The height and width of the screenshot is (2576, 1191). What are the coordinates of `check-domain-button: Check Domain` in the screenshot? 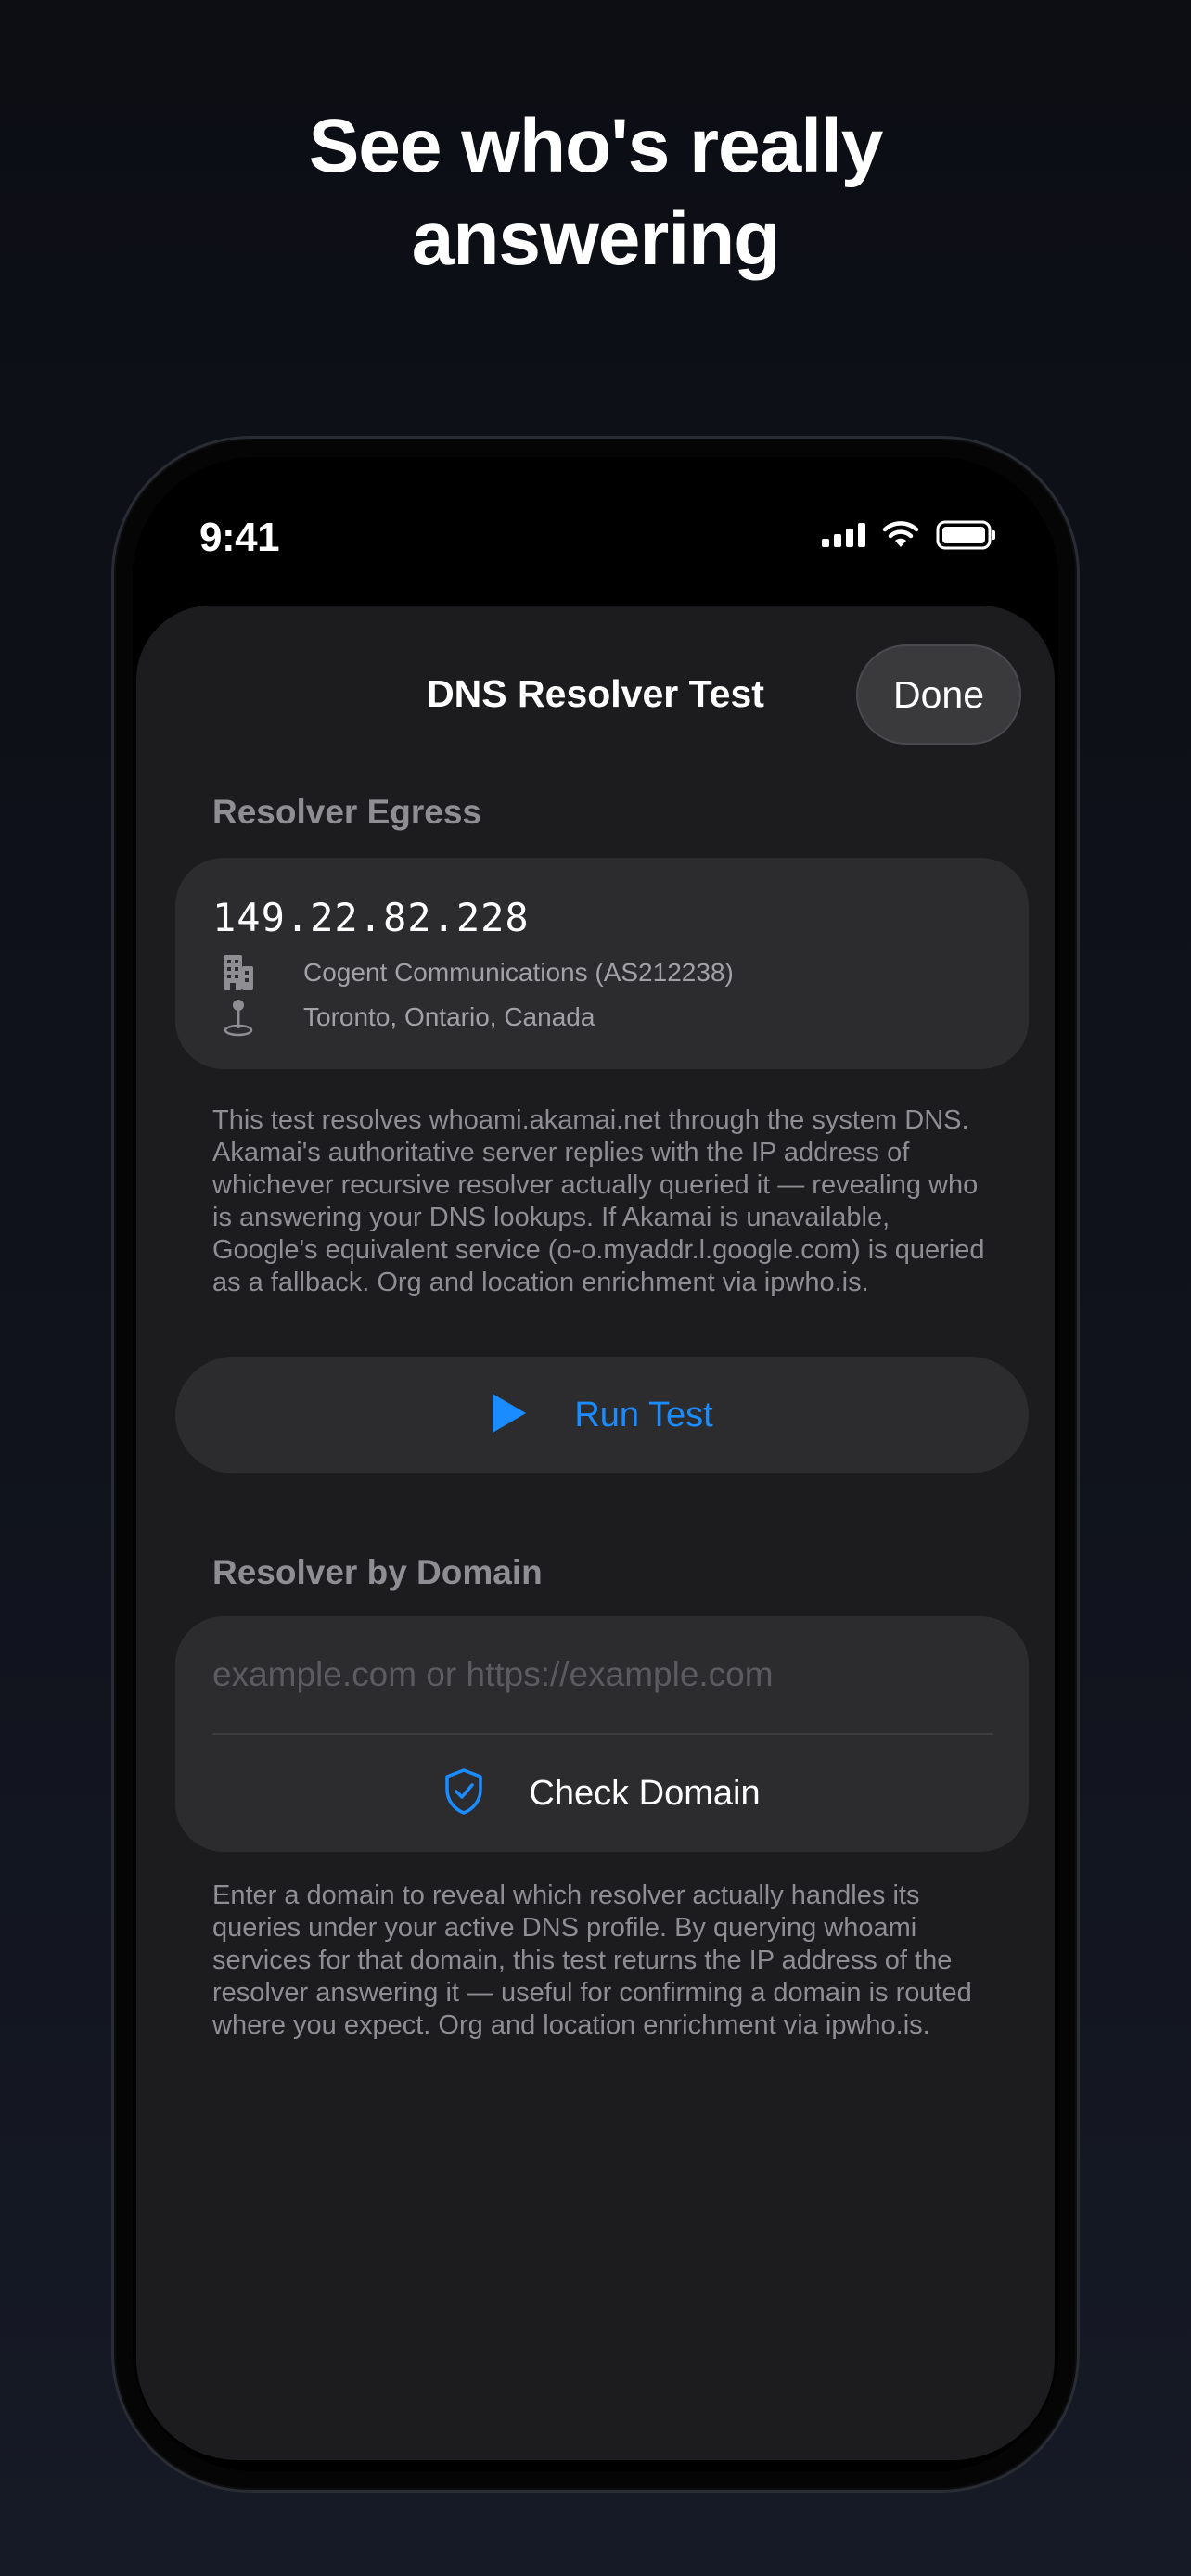 It's located at (602, 1793).